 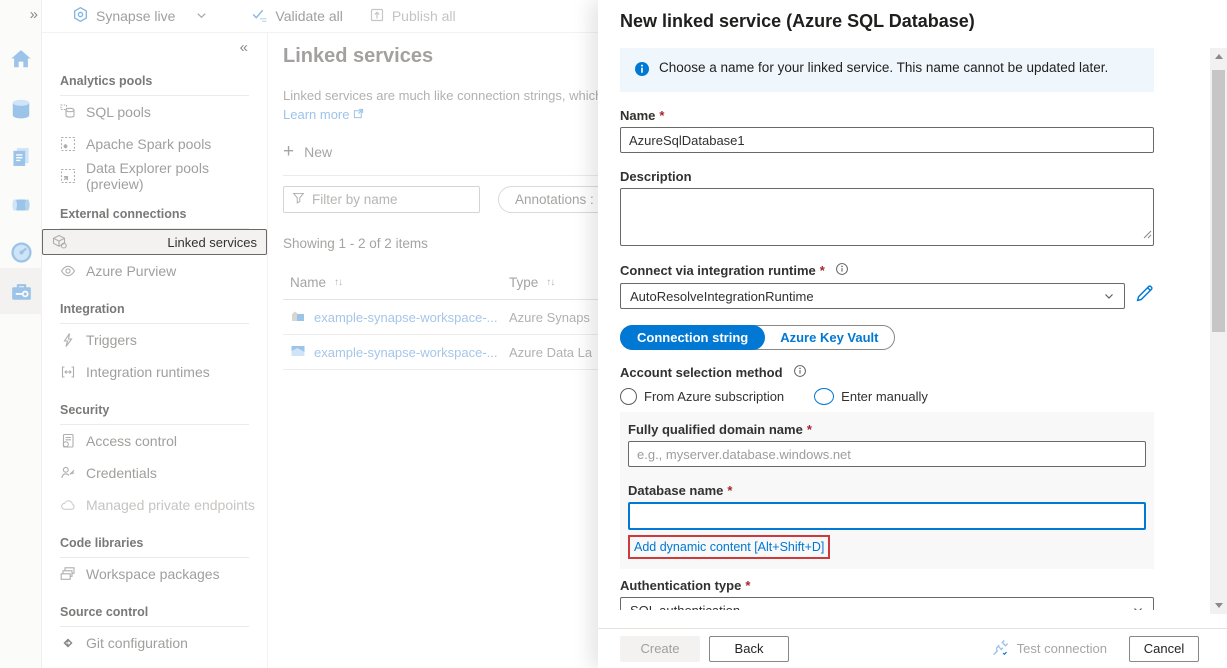 I want to click on sidebar-item-data-explorer-pools: Data Explorer pools (preview), so click(x=154, y=176).